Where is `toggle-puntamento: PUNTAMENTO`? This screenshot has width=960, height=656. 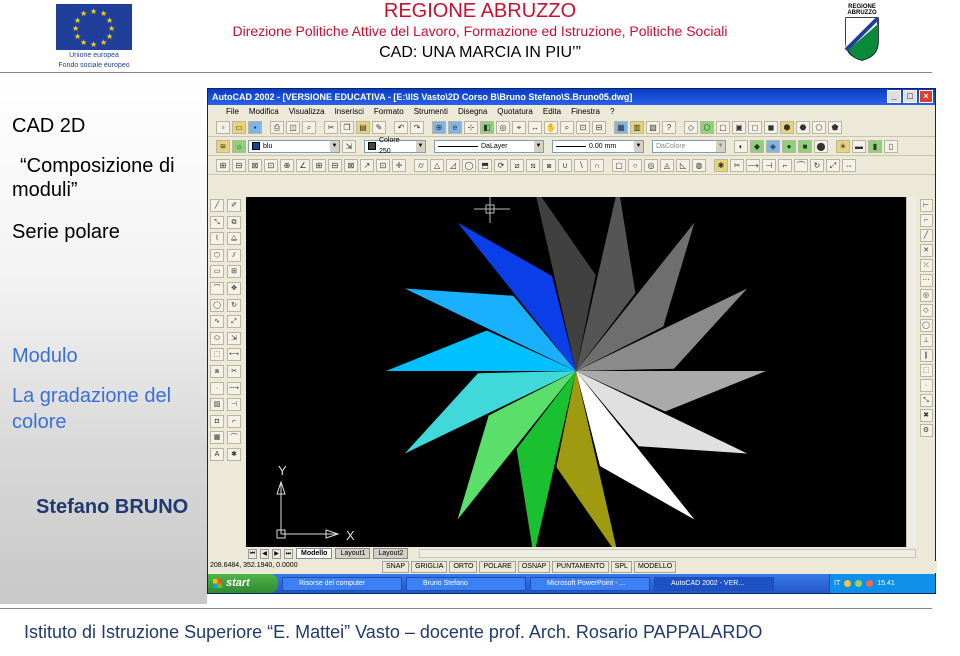
toggle-puntamento: PUNTAMENTO is located at coordinates (580, 567).